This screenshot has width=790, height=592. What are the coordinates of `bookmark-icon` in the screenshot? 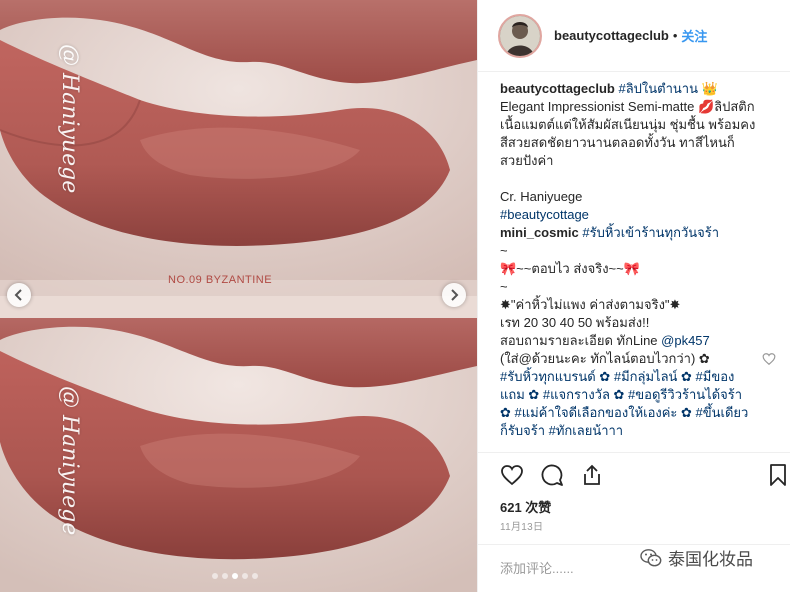 It's located at (778, 475).